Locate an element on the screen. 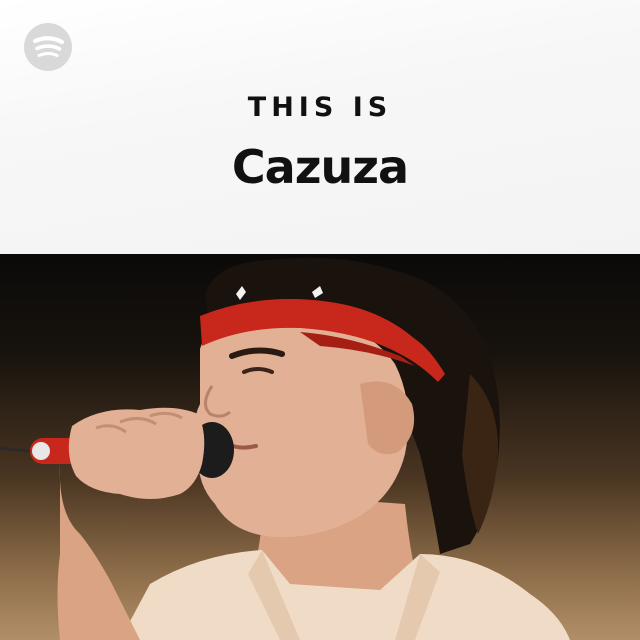 The height and width of the screenshot is (640, 640). playlist-kicker: THIS IS is located at coordinates (320, 107).